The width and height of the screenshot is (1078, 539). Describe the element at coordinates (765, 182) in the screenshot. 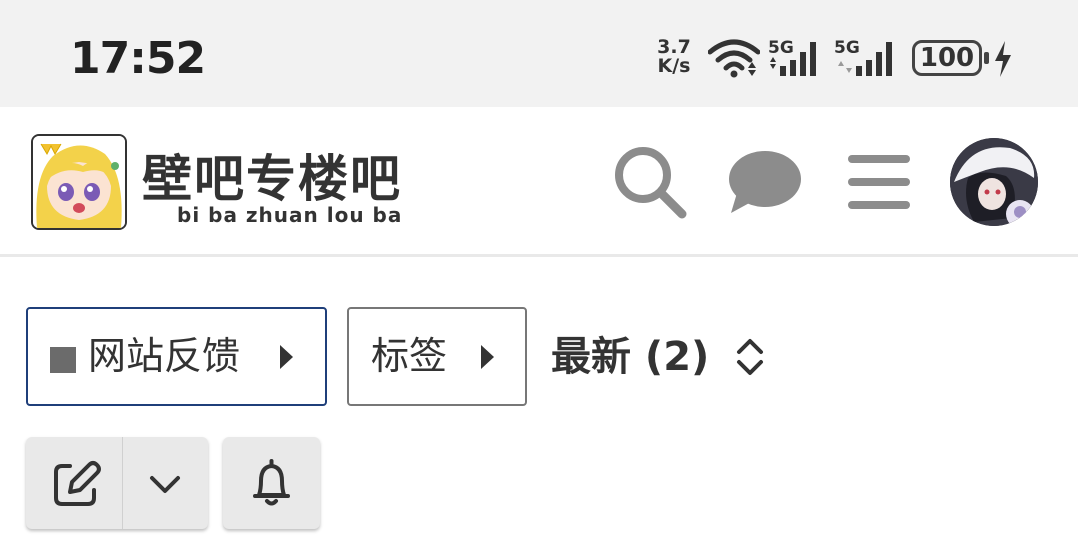

I see `chat-icon` at that location.